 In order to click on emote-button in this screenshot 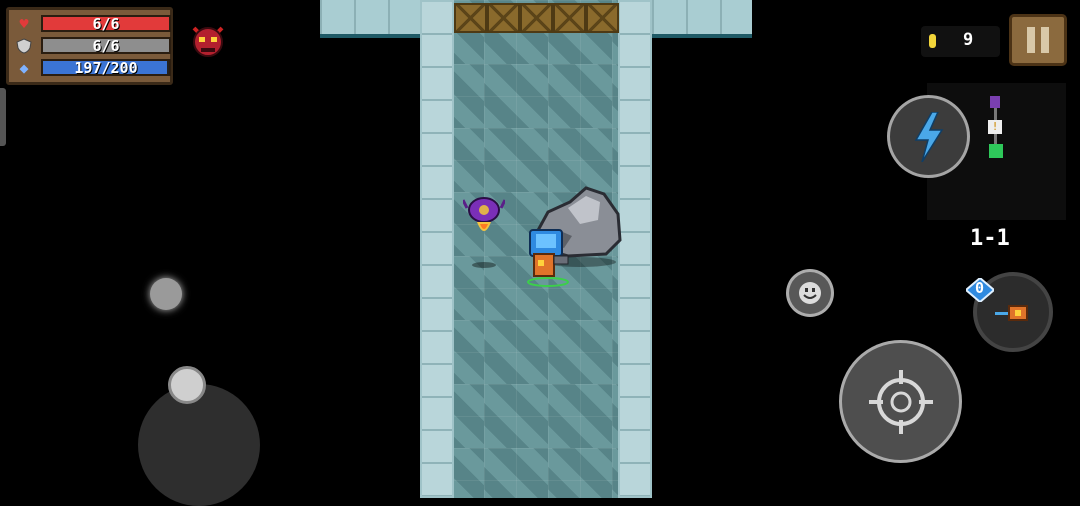, I will do `click(810, 293)`.